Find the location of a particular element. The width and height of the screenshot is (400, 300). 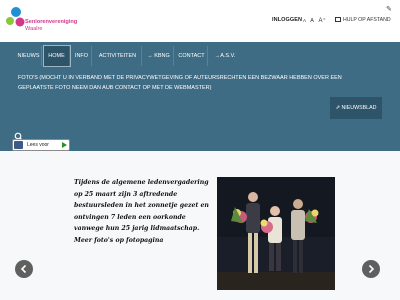

logo-mark is located at coordinates (15, 17).